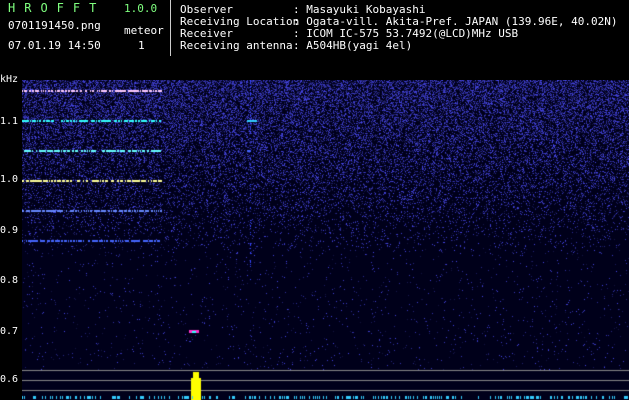 This screenshot has height=400, width=629. Describe the element at coordinates (144, 30) in the screenshot. I see `meteor-label: meteor` at that location.